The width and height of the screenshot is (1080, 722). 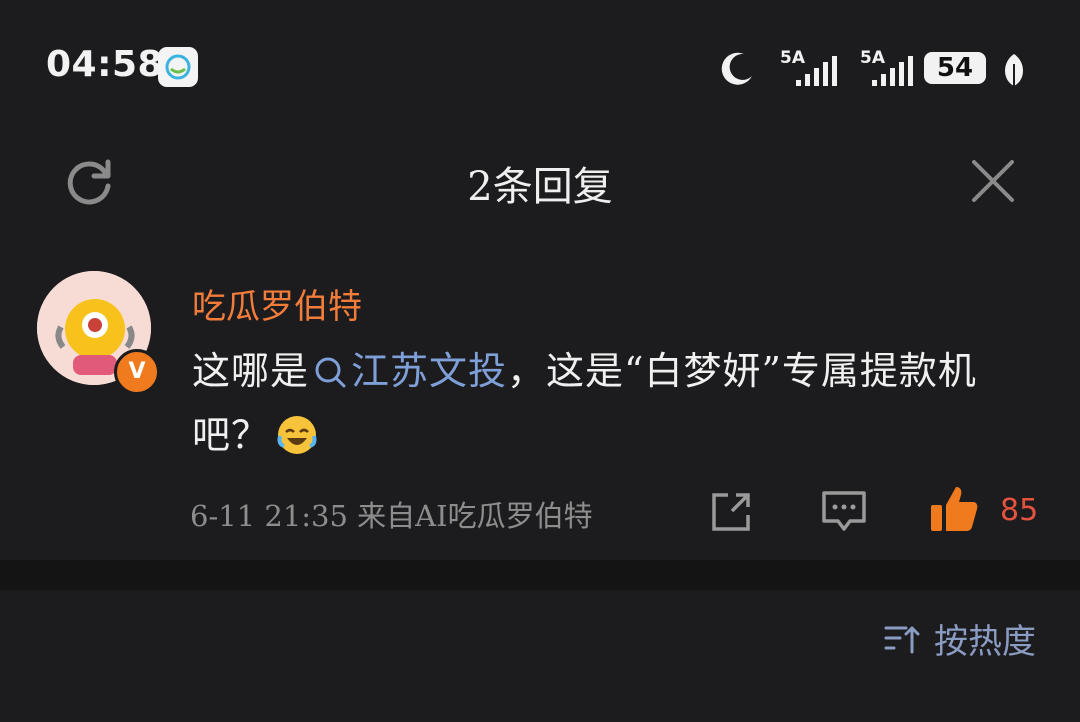 I want to click on comment-text-prefix: 这哪是, so click(x=251, y=371).